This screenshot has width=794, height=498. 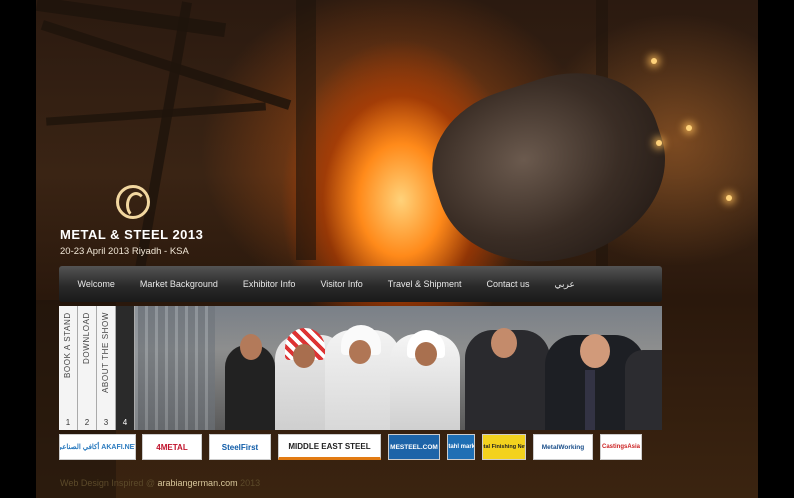 I want to click on sponsor-metal-finishing: Metal Finishing News, so click(x=504, y=447).